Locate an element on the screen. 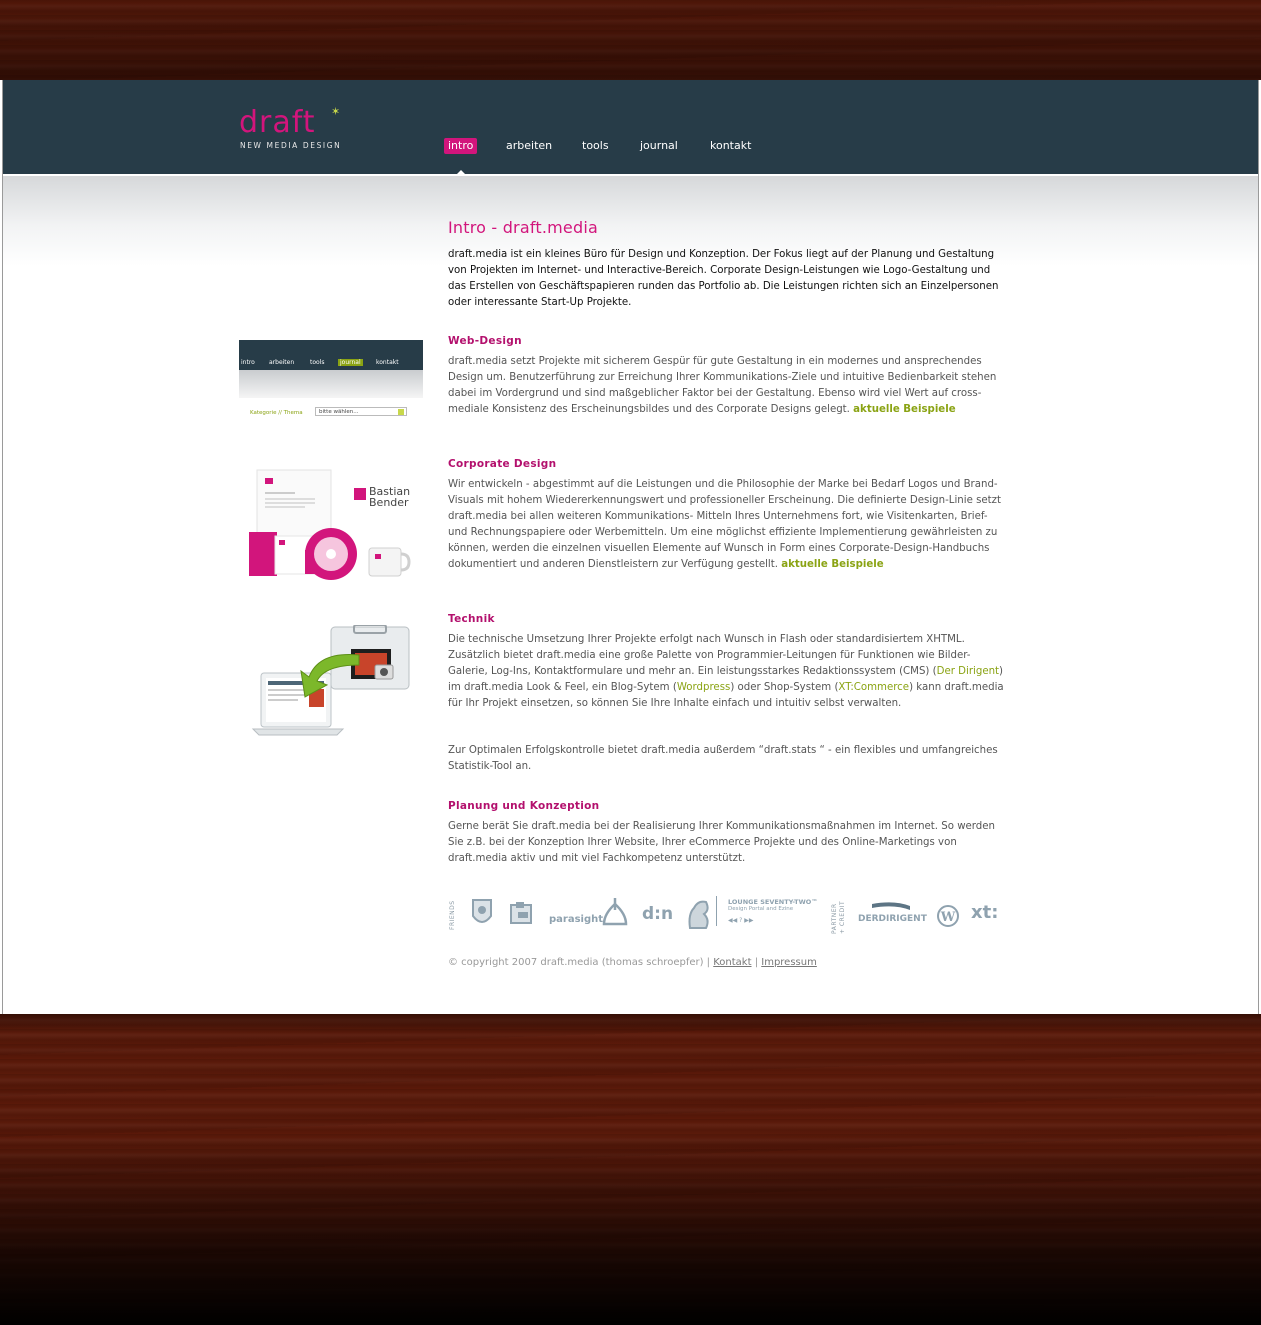 This screenshot has width=1261, height=1325. thumb-nav-bar: intro arbeiten tools journal kontakt is located at coordinates (331, 355).